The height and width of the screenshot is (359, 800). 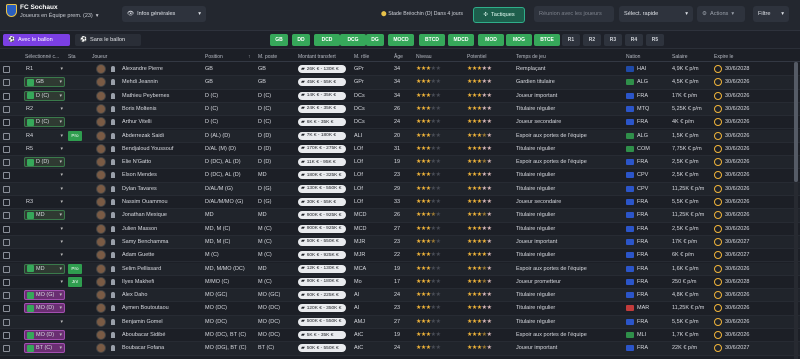 What do you see at coordinates (162, 69) in the screenshot?
I see `player-name: Alexandre Pierre` at bounding box center [162, 69].